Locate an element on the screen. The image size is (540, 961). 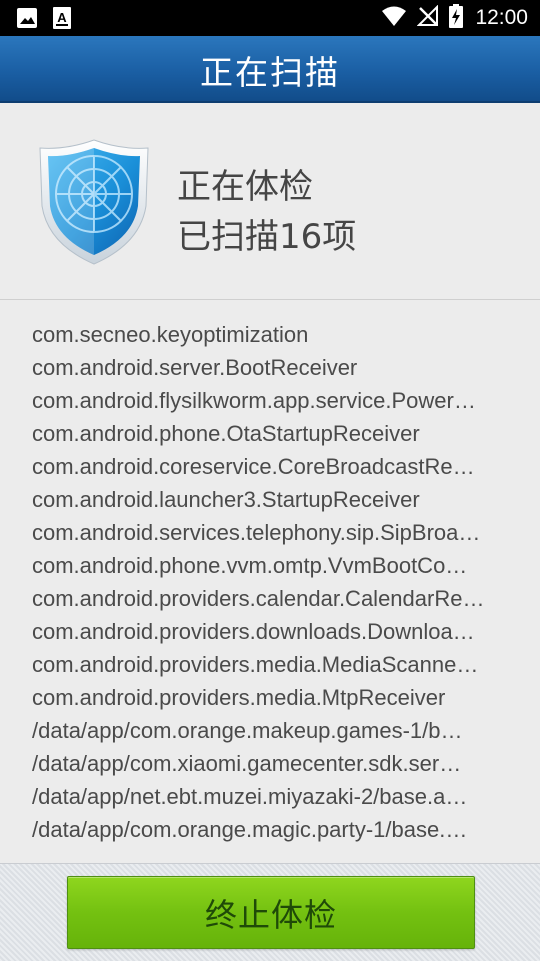
shield-radar-icon is located at coordinates (94, 201).